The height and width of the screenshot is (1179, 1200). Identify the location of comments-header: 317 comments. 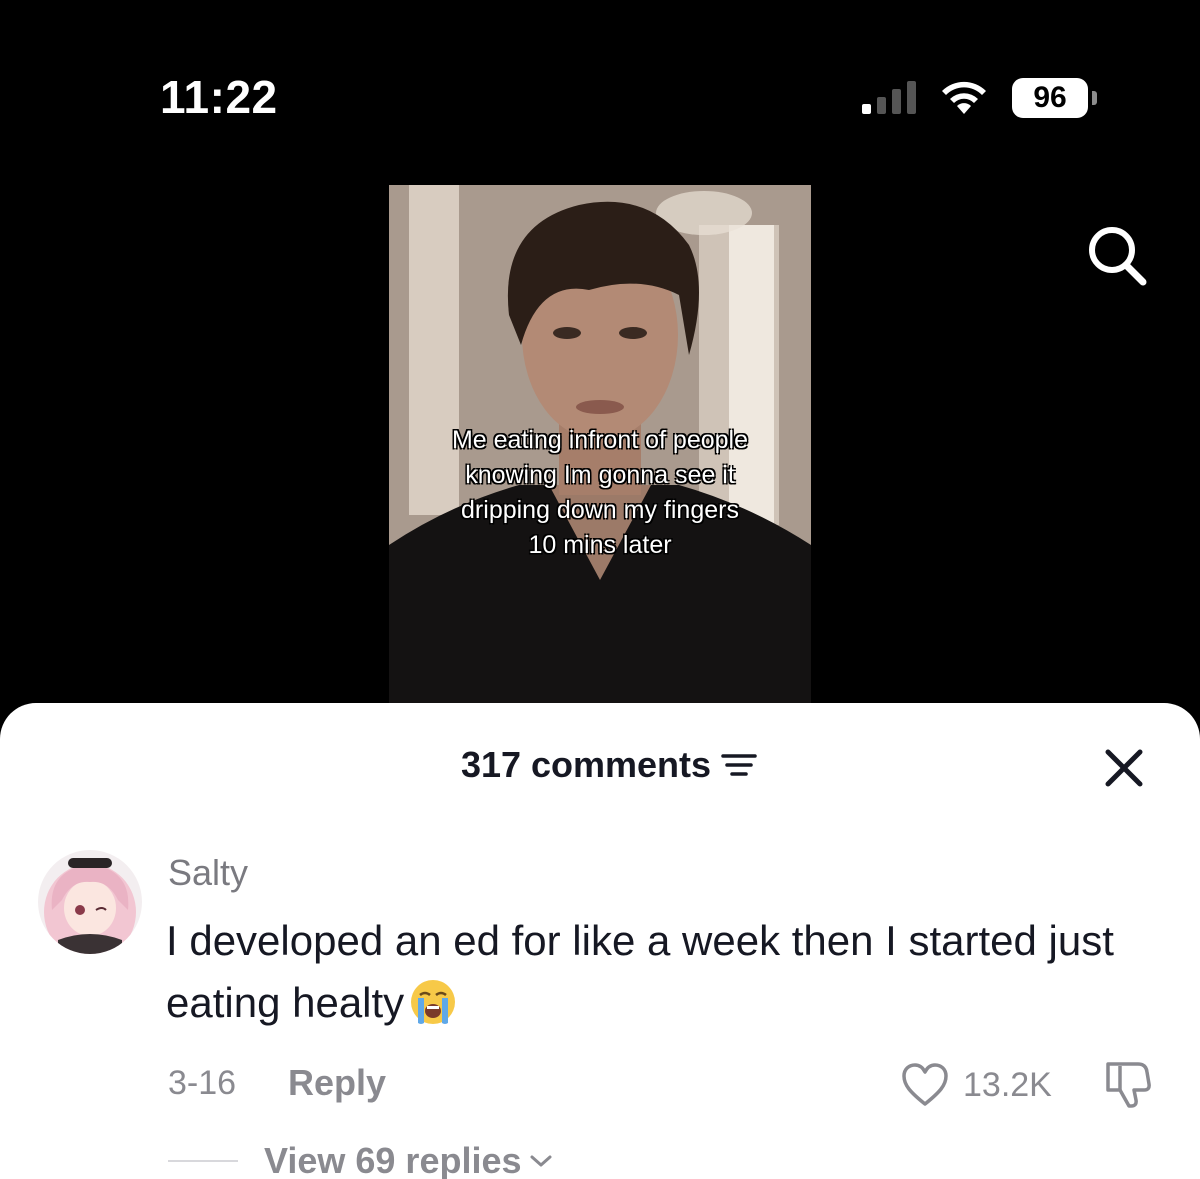
(600, 765).